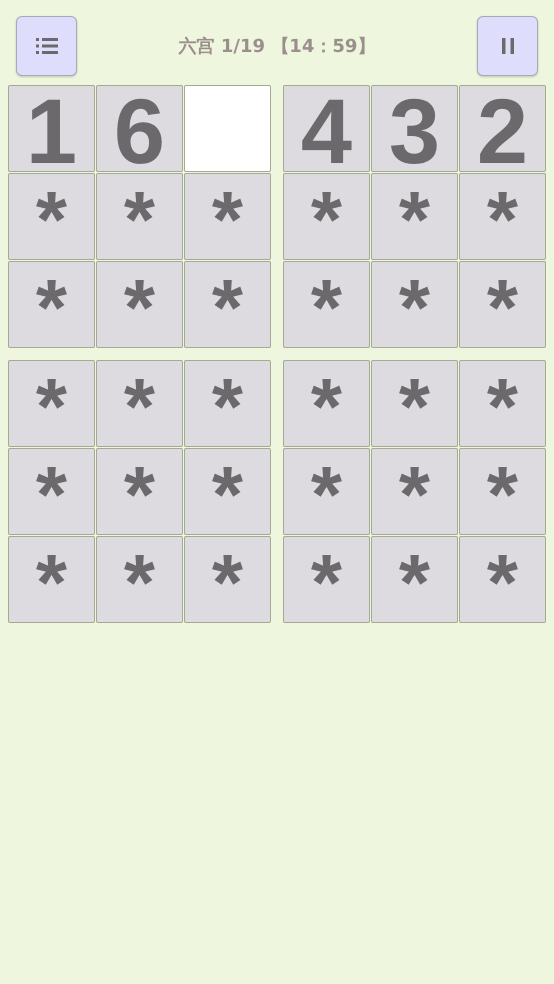  Describe the element at coordinates (277, 46) in the screenshot. I see `game-title: 六宫 1/19 【14：59】` at that location.